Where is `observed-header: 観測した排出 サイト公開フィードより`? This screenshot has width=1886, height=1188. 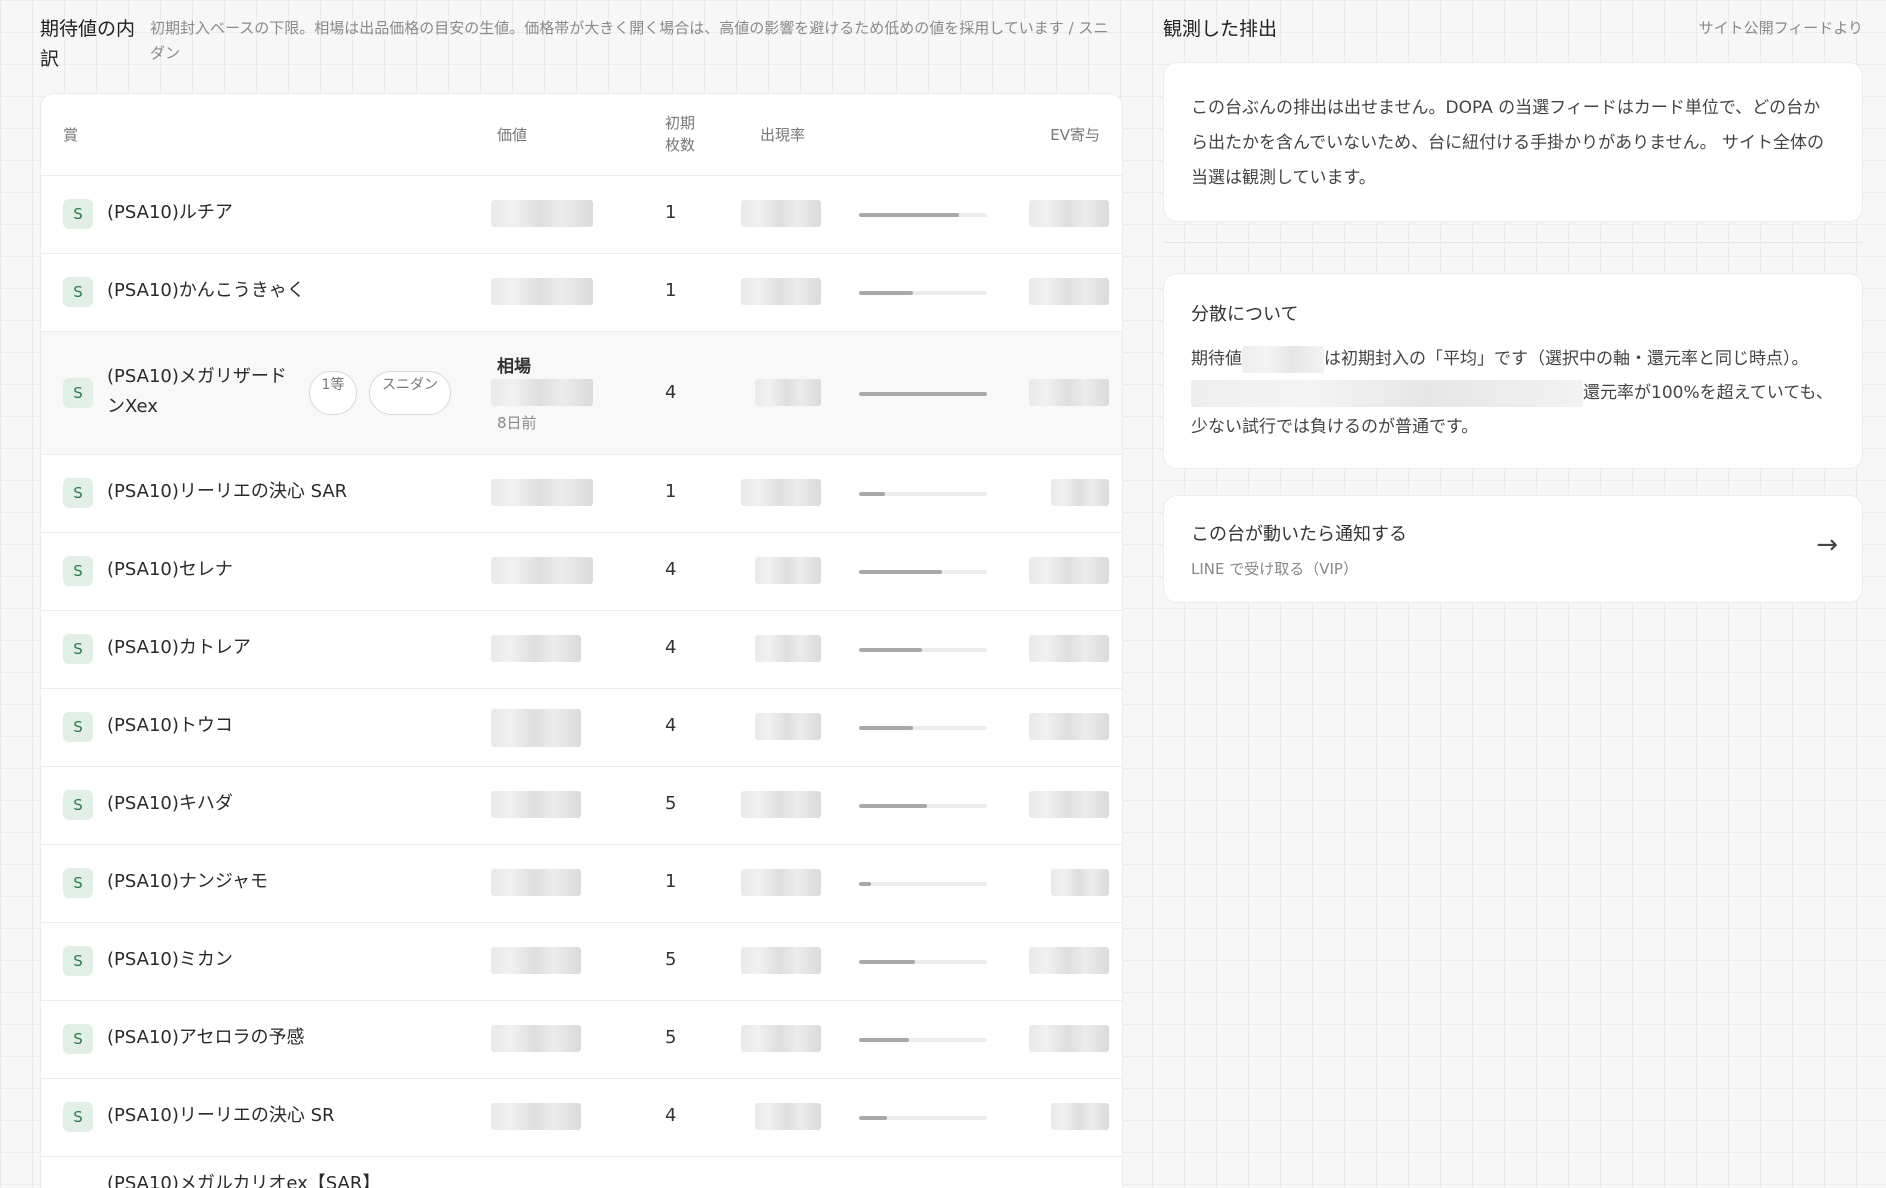 observed-header: 観測した排出 サイト公開フィードより is located at coordinates (1513, 26).